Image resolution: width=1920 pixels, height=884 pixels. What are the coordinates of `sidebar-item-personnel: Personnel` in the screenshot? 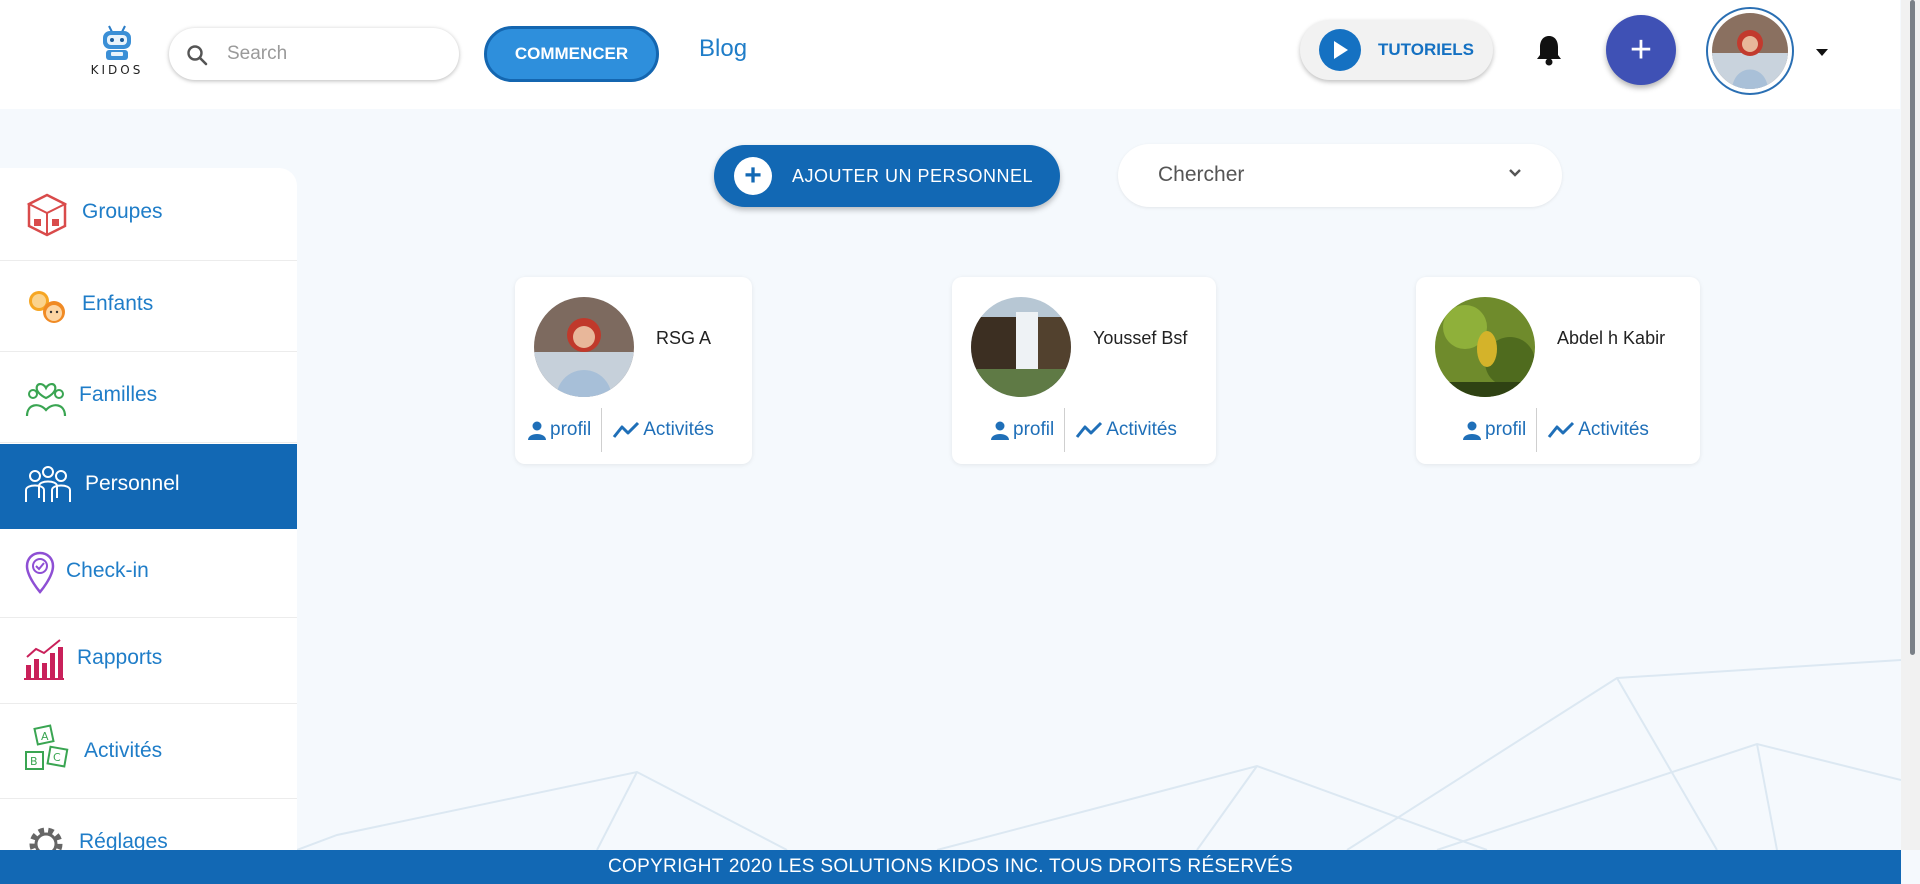 It's located at (148, 486).